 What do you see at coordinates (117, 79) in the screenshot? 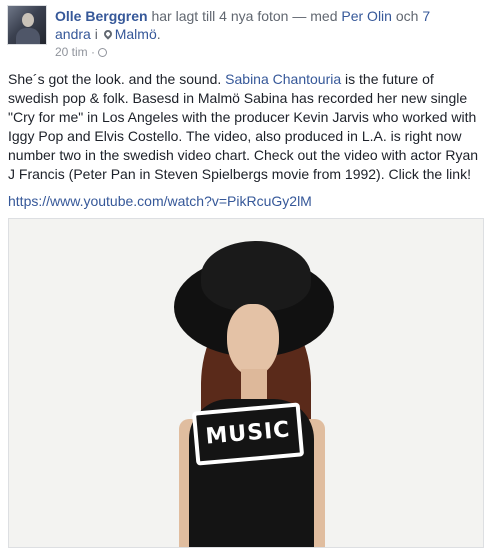
I see `post-text-part-1: She´s got the look. and the sound.` at bounding box center [117, 79].